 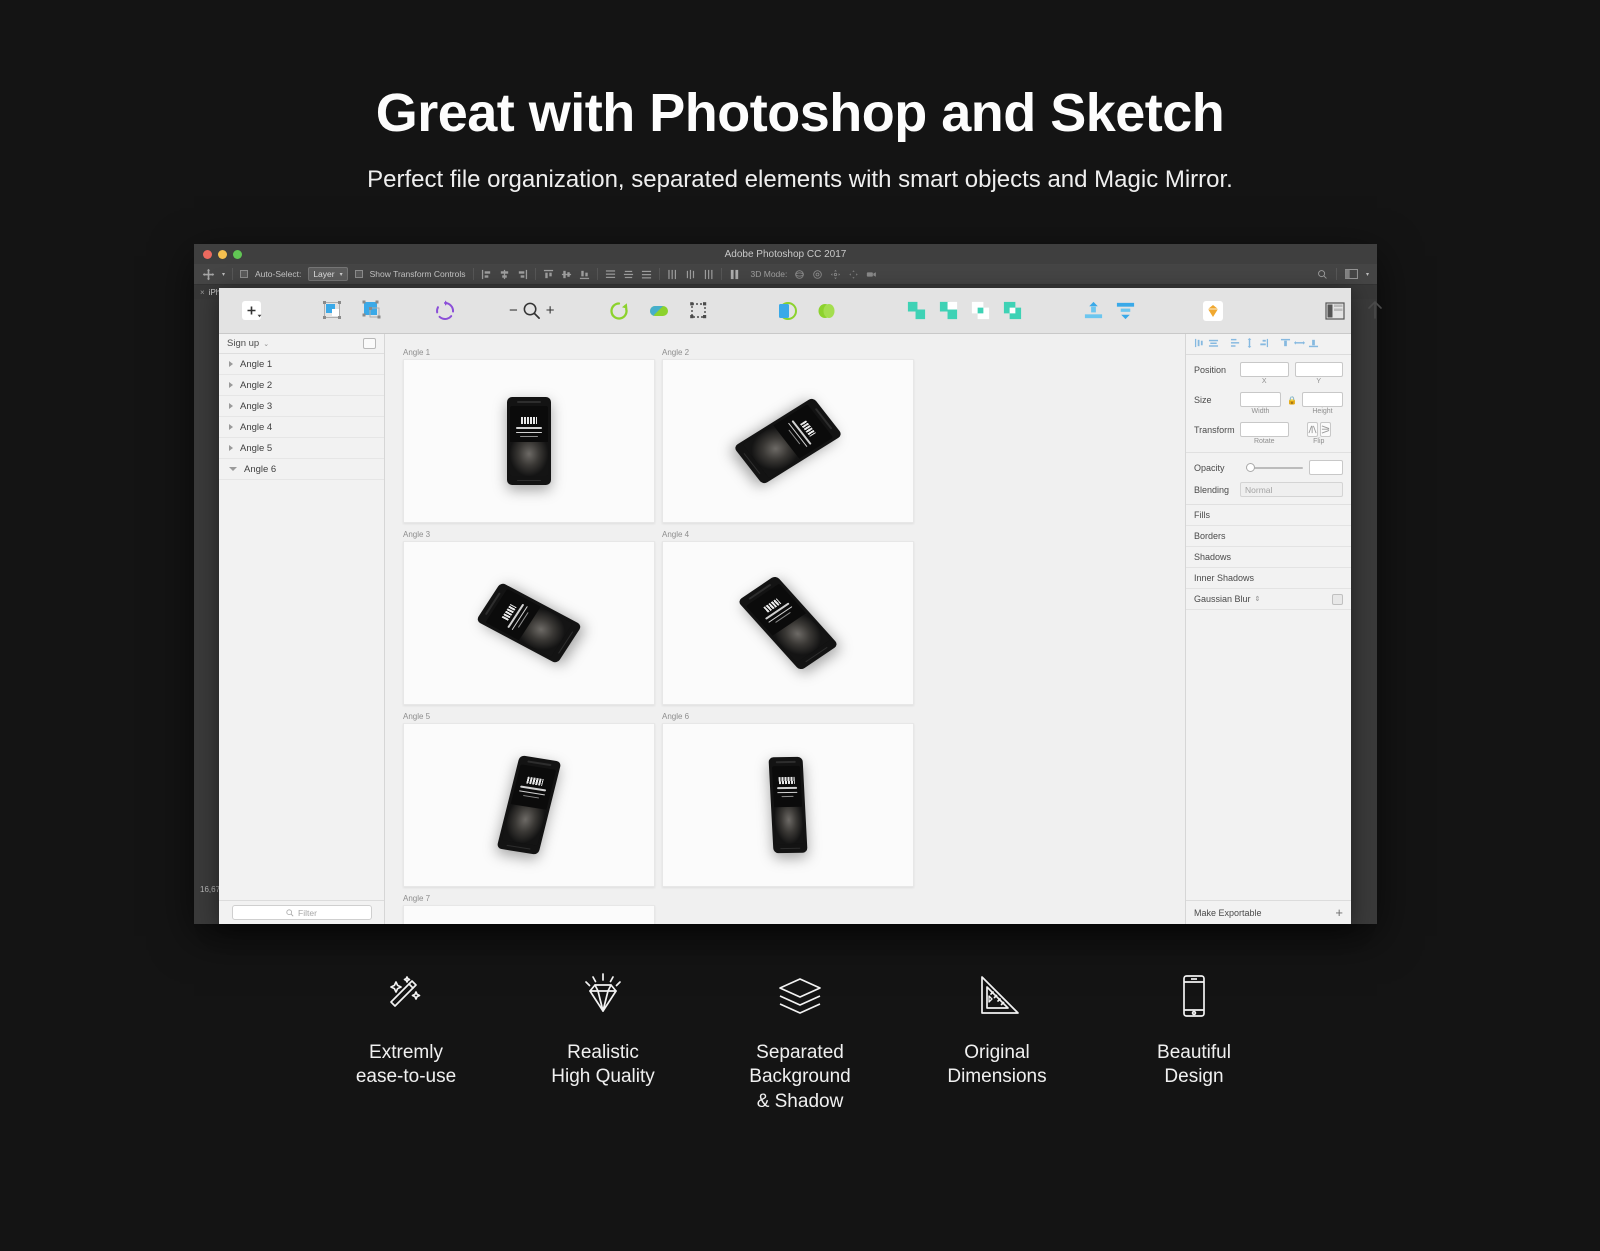 What do you see at coordinates (445, 311) in the screenshot?
I see `rotate-copies-icon` at bounding box center [445, 311].